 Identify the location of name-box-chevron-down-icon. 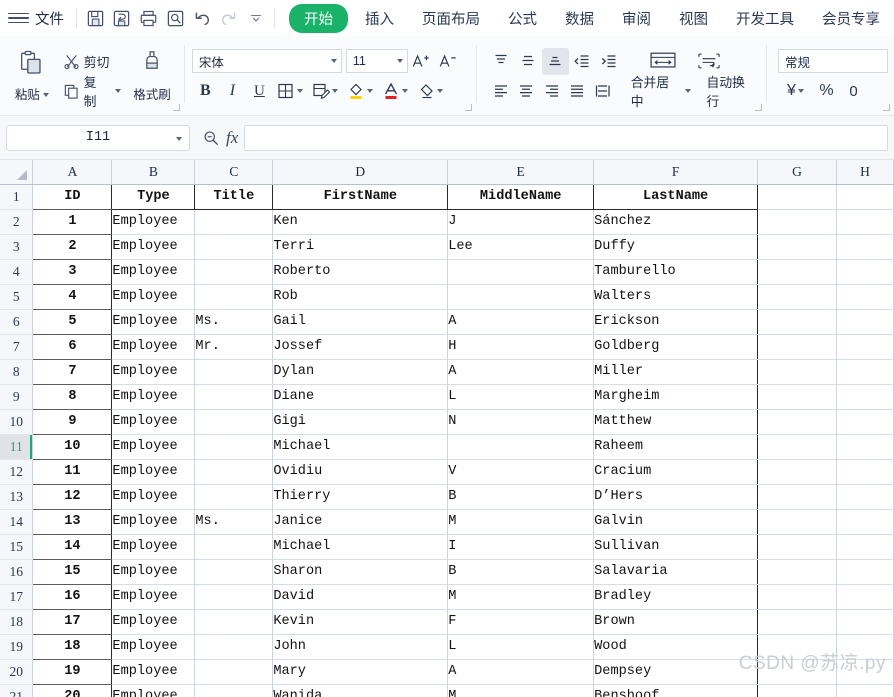
(179, 138).